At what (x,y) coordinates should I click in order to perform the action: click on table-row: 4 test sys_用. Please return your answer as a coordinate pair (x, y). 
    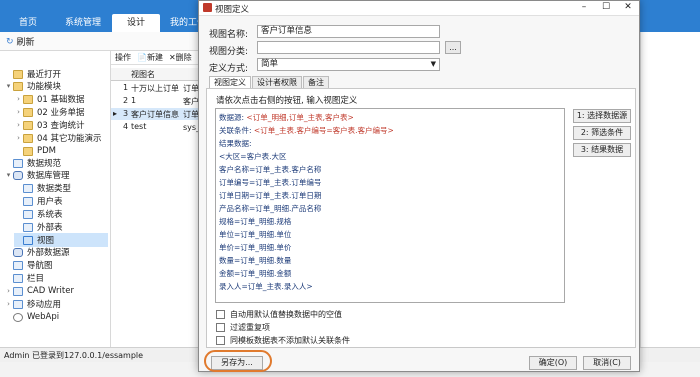
    Looking at the image, I should click on (159, 127).